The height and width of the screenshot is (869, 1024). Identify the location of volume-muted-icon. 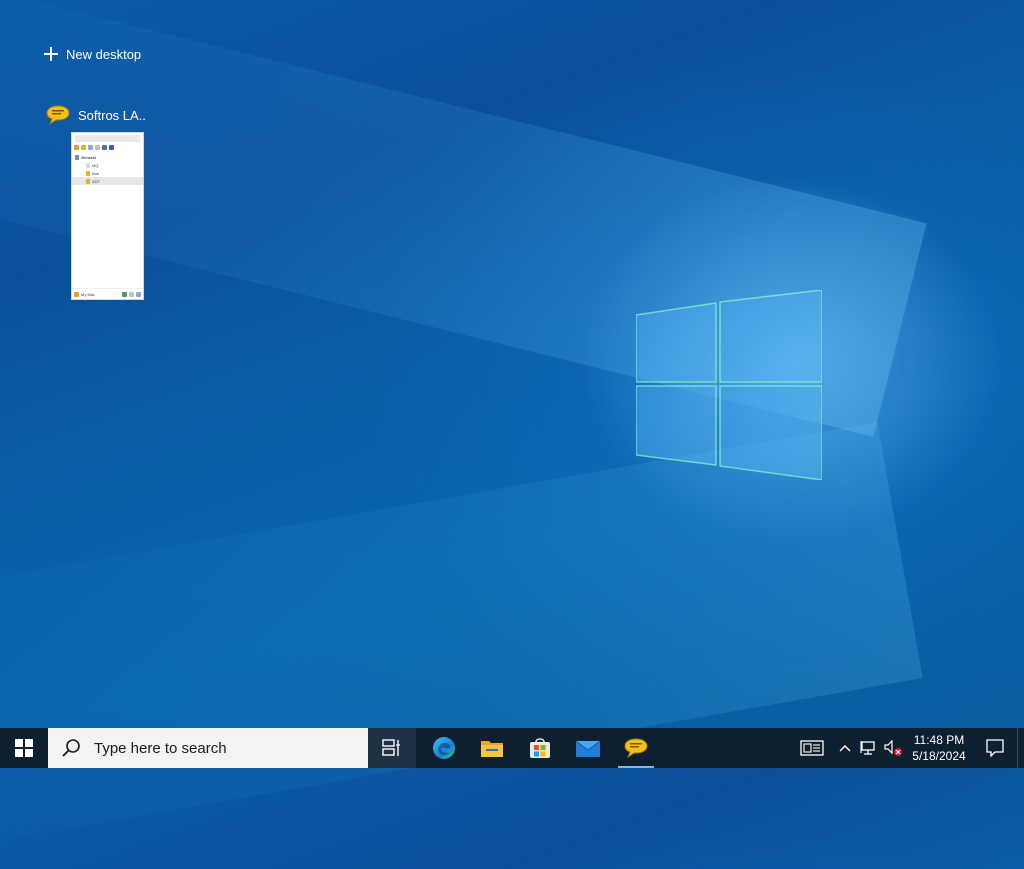
(893, 748).